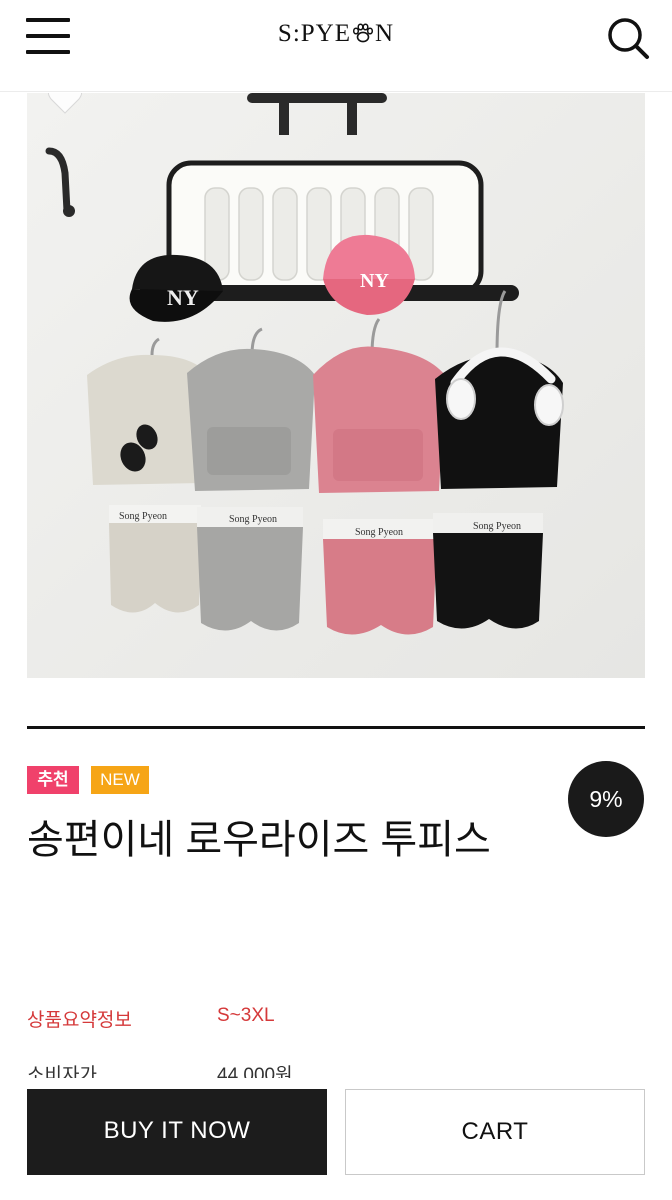 Image resolution: width=672 pixels, height=1200 pixels. Describe the element at coordinates (495, 1132) in the screenshot. I see `cart-button: CART` at that location.